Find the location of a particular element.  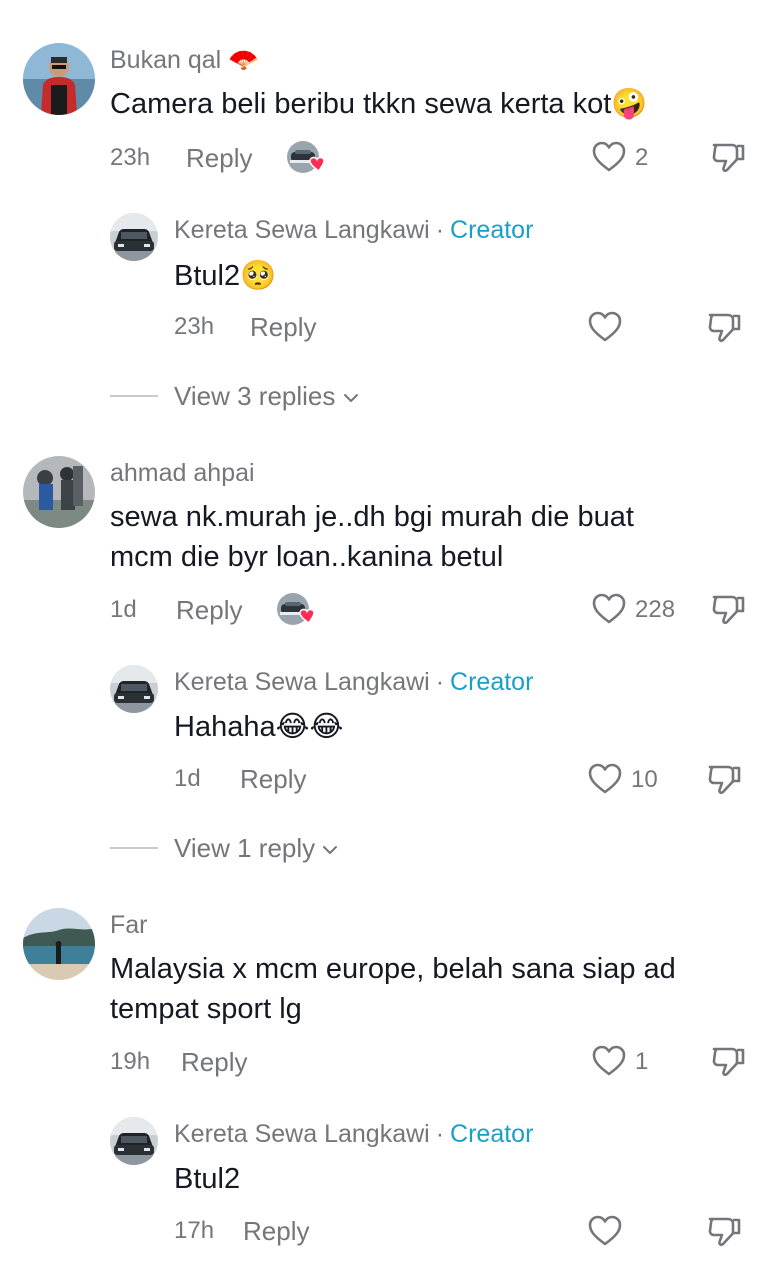

comment-time: 19h is located at coordinates (130, 1061).